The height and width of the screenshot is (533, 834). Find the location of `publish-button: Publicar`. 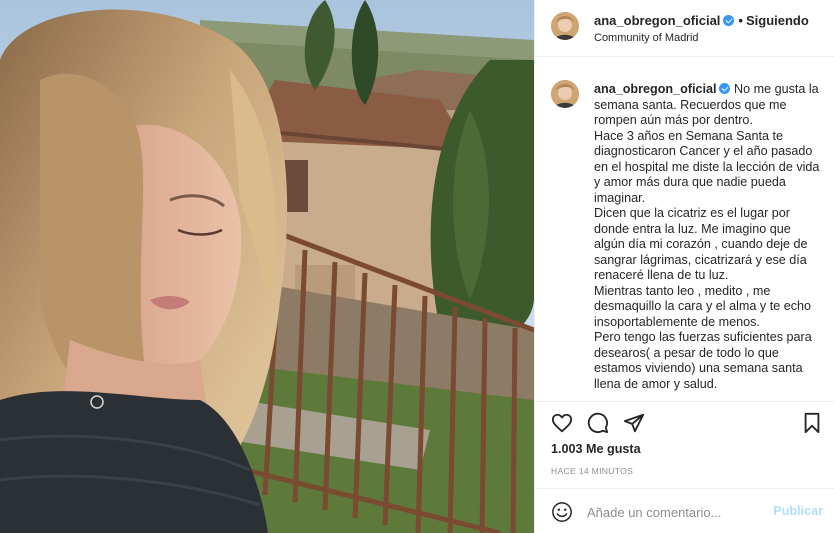

publish-button: Publicar is located at coordinates (798, 511).